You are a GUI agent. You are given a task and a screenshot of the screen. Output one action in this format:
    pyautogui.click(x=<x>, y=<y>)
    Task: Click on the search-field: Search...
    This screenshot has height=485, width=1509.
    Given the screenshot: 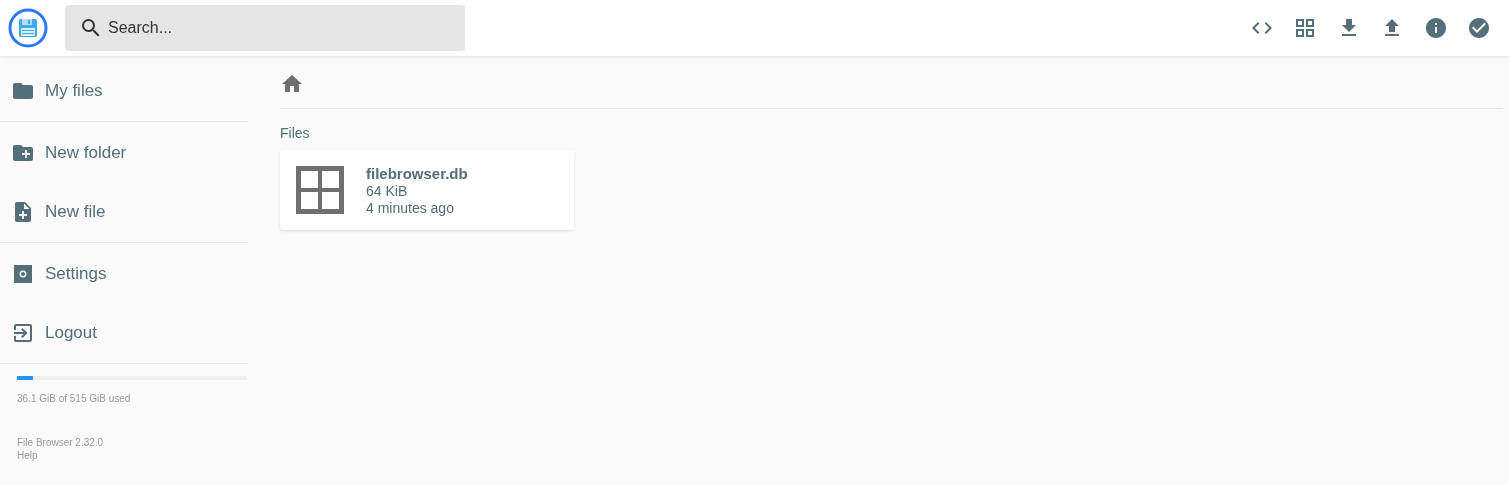 What is the action you would take?
    pyautogui.click(x=265, y=28)
    